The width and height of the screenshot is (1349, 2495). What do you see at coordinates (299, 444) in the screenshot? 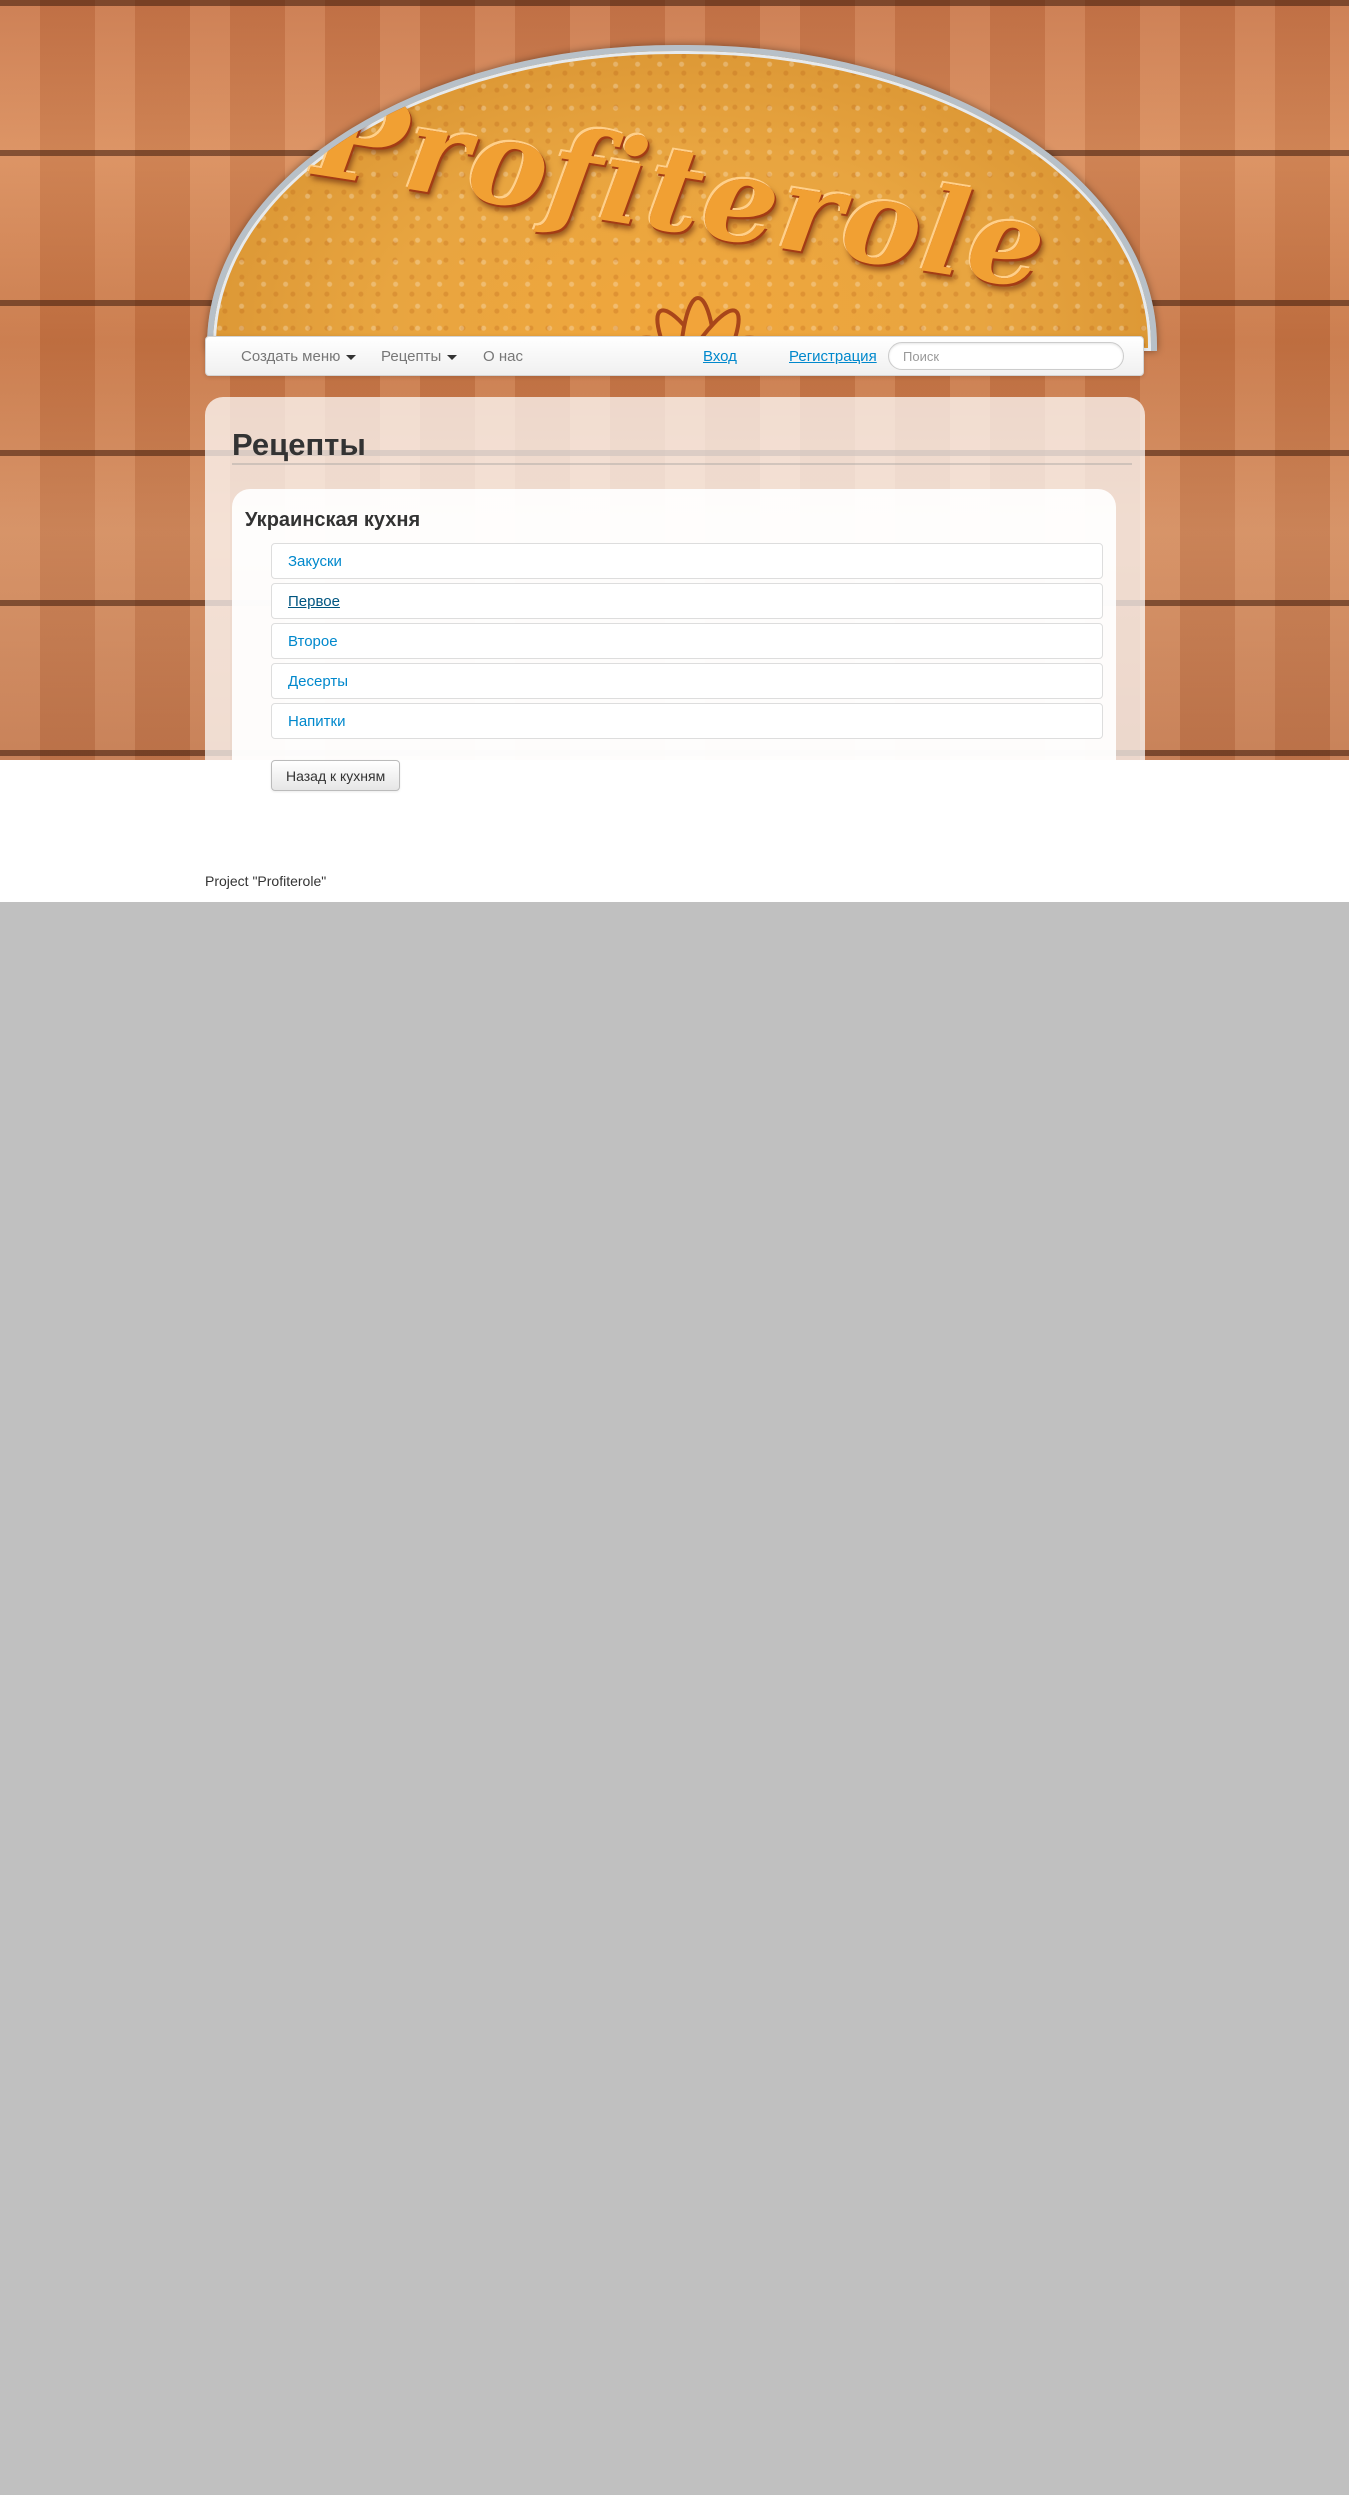
I see `page-title: Рецепты` at bounding box center [299, 444].